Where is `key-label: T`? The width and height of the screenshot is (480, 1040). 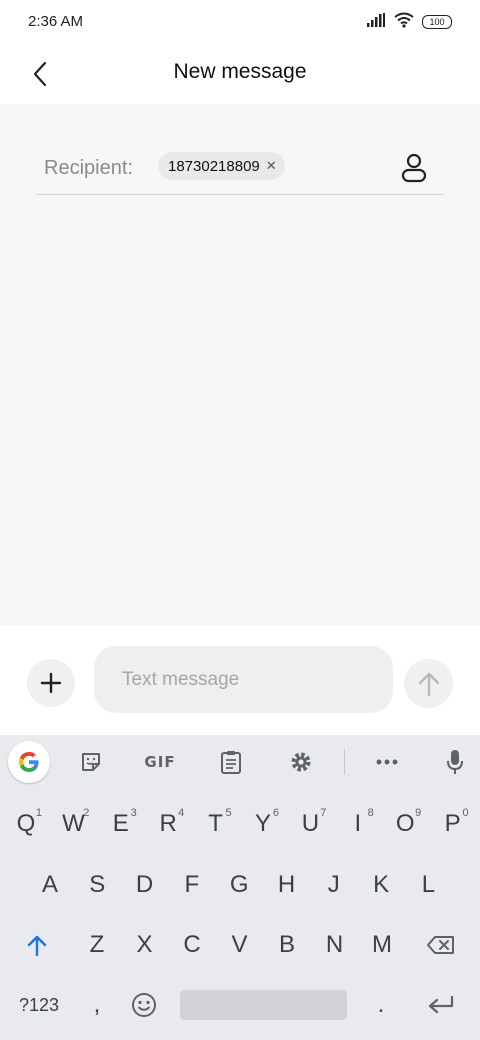 key-label: T is located at coordinates (215, 823).